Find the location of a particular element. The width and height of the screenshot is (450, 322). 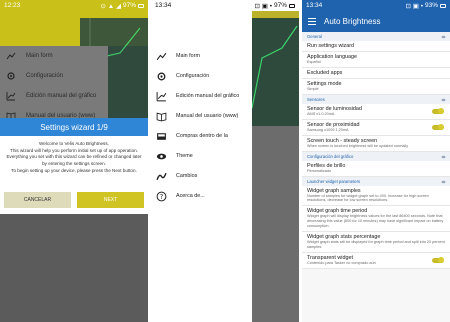

section-header-sensores: Sensores is located at coordinates (376, 99).